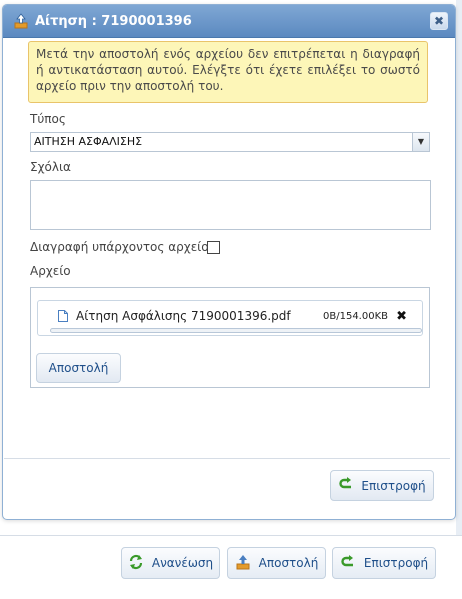  I want to click on file-name: Αίτηση Ασφάλισης 7190001396.pdf, so click(183, 316).